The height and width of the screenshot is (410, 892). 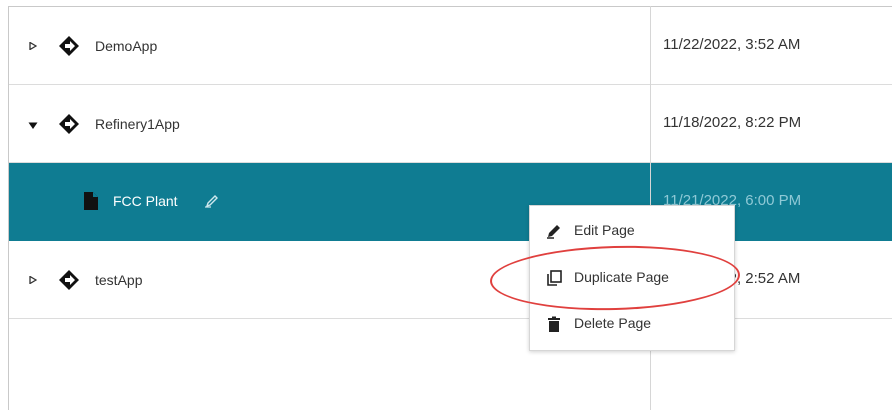 I want to click on date-cell: 11/22/2022, 3:52 AM, so click(x=771, y=45).